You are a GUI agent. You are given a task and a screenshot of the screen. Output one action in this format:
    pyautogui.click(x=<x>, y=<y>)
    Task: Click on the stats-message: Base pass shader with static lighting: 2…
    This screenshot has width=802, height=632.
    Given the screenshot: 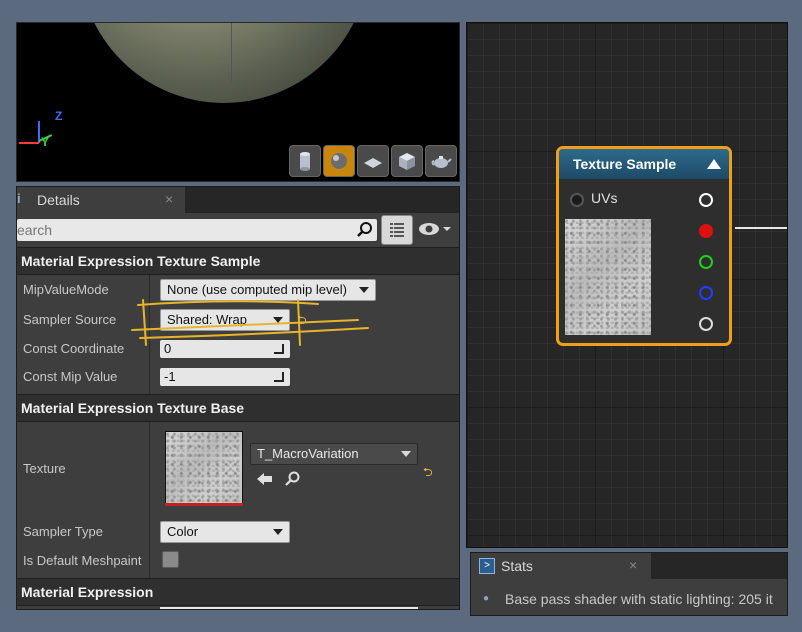 What is the action you would take?
    pyautogui.click(x=639, y=599)
    